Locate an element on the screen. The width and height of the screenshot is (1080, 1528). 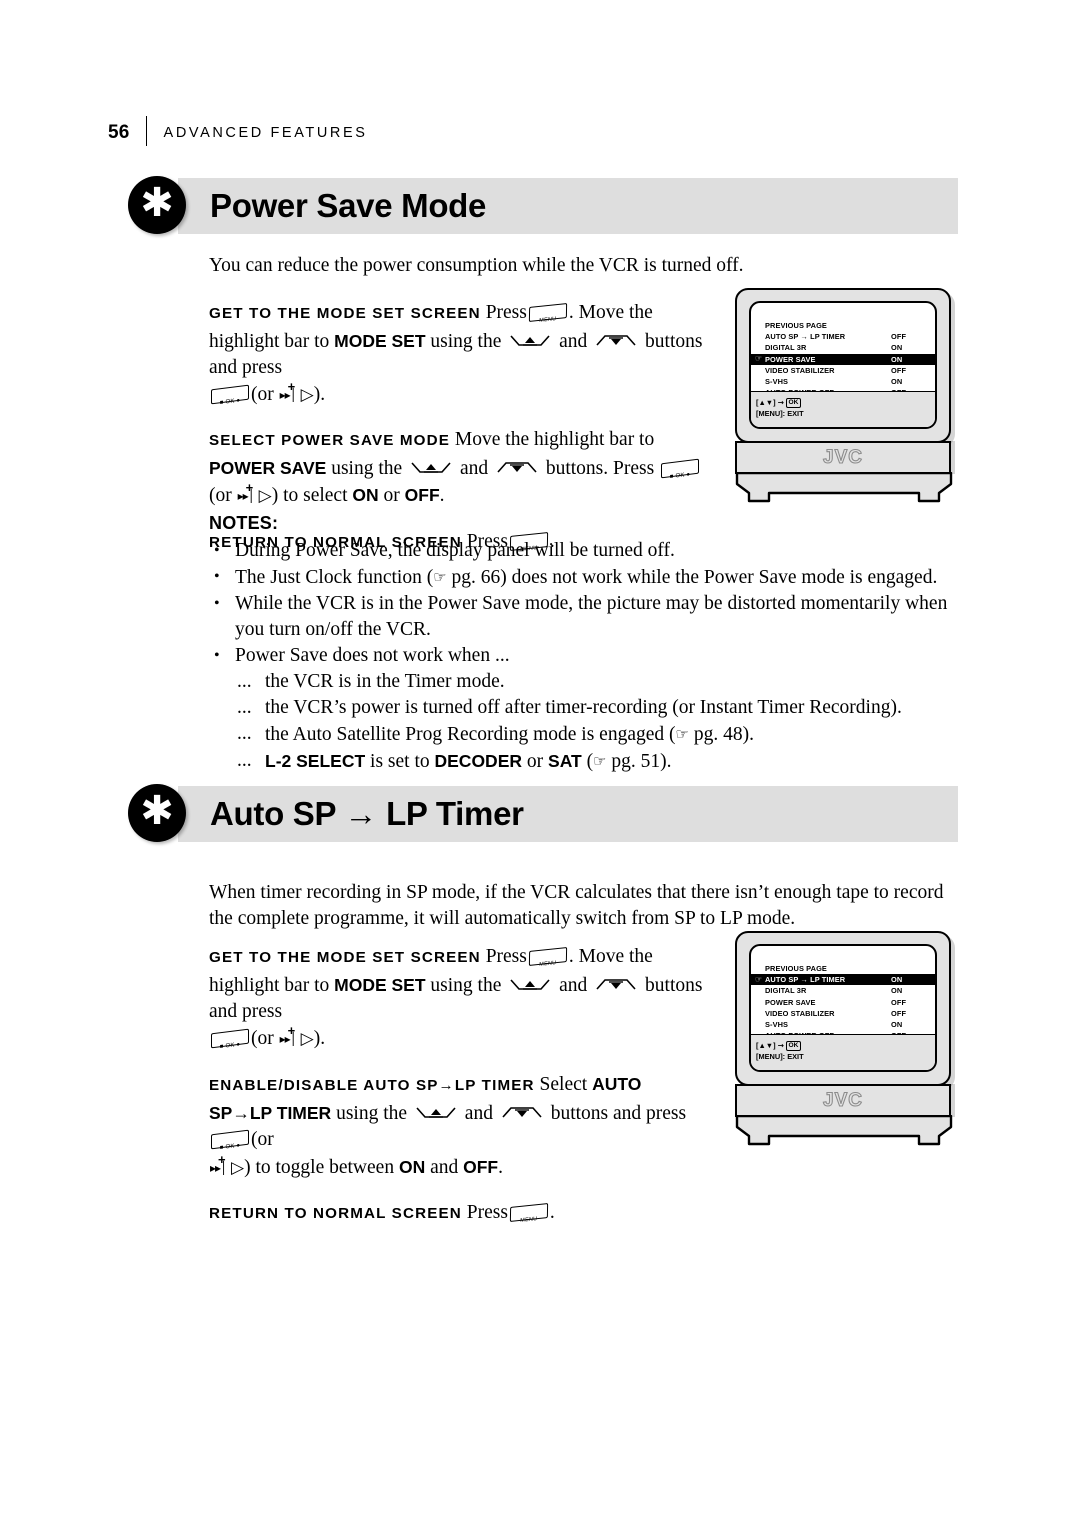
section-name: ADVANCED FEATURES is located at coordinates (265, 133).